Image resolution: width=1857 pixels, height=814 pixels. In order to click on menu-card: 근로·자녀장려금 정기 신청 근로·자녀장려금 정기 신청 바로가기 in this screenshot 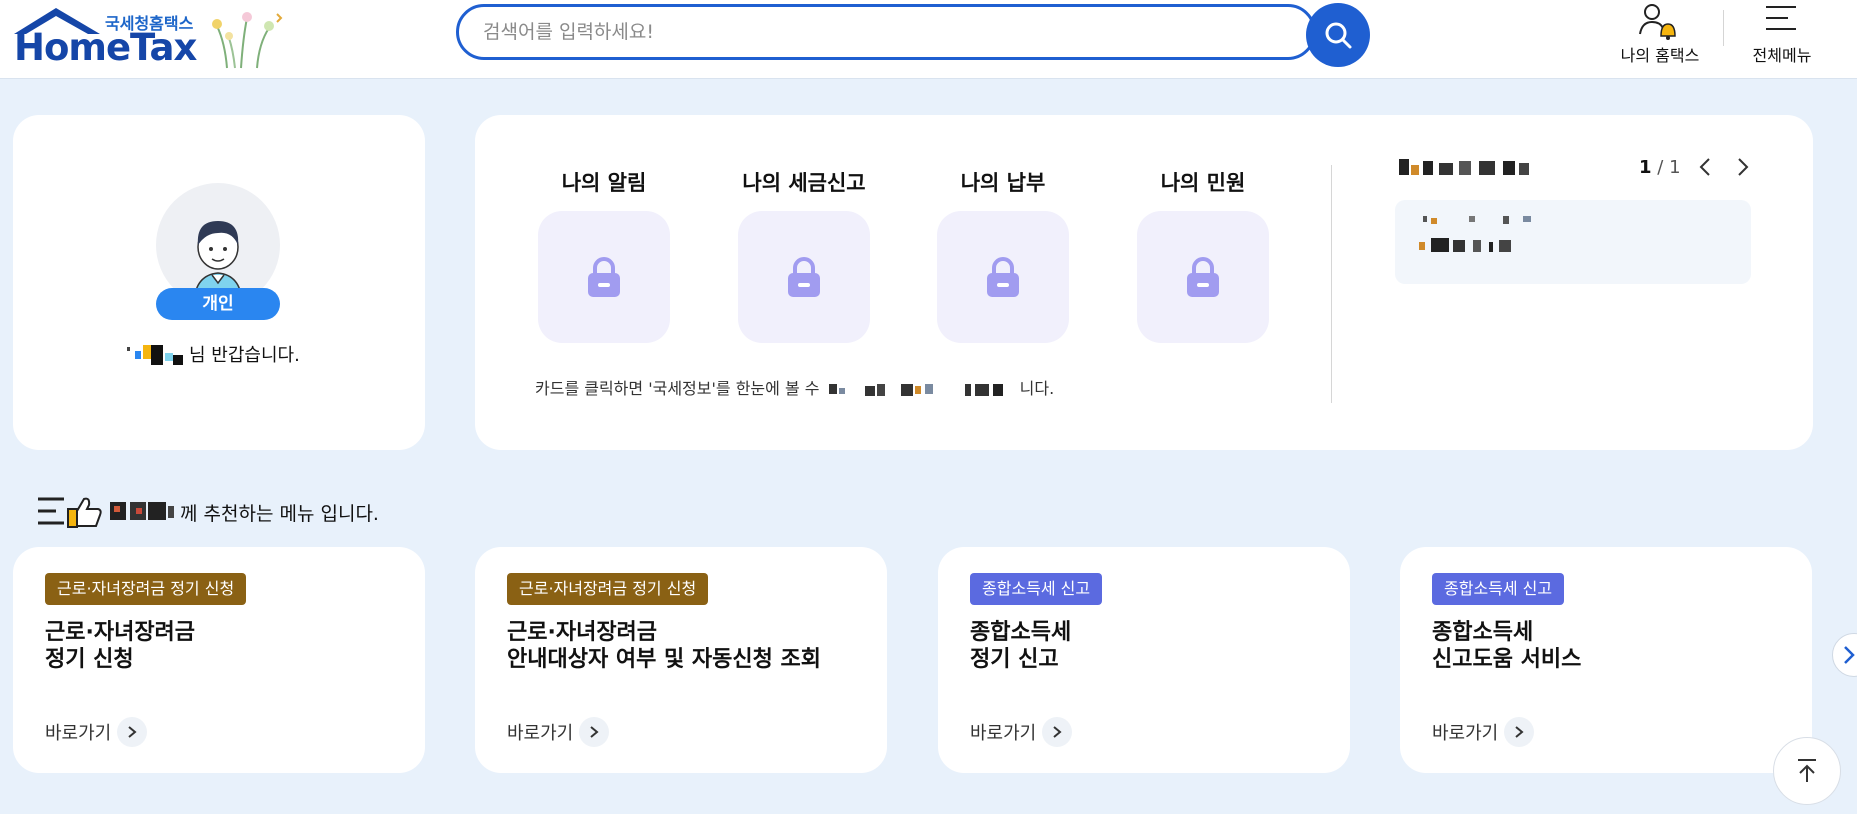, I will do `click(219, 660)`.